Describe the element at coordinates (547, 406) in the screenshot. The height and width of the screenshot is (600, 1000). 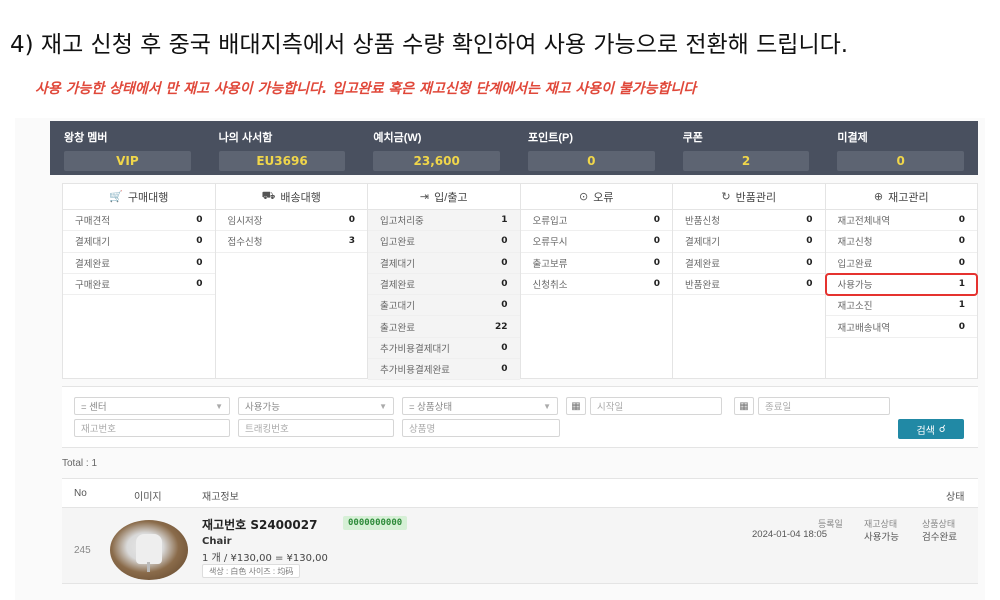
I see `chevron-down-icon: ▼` at that location.